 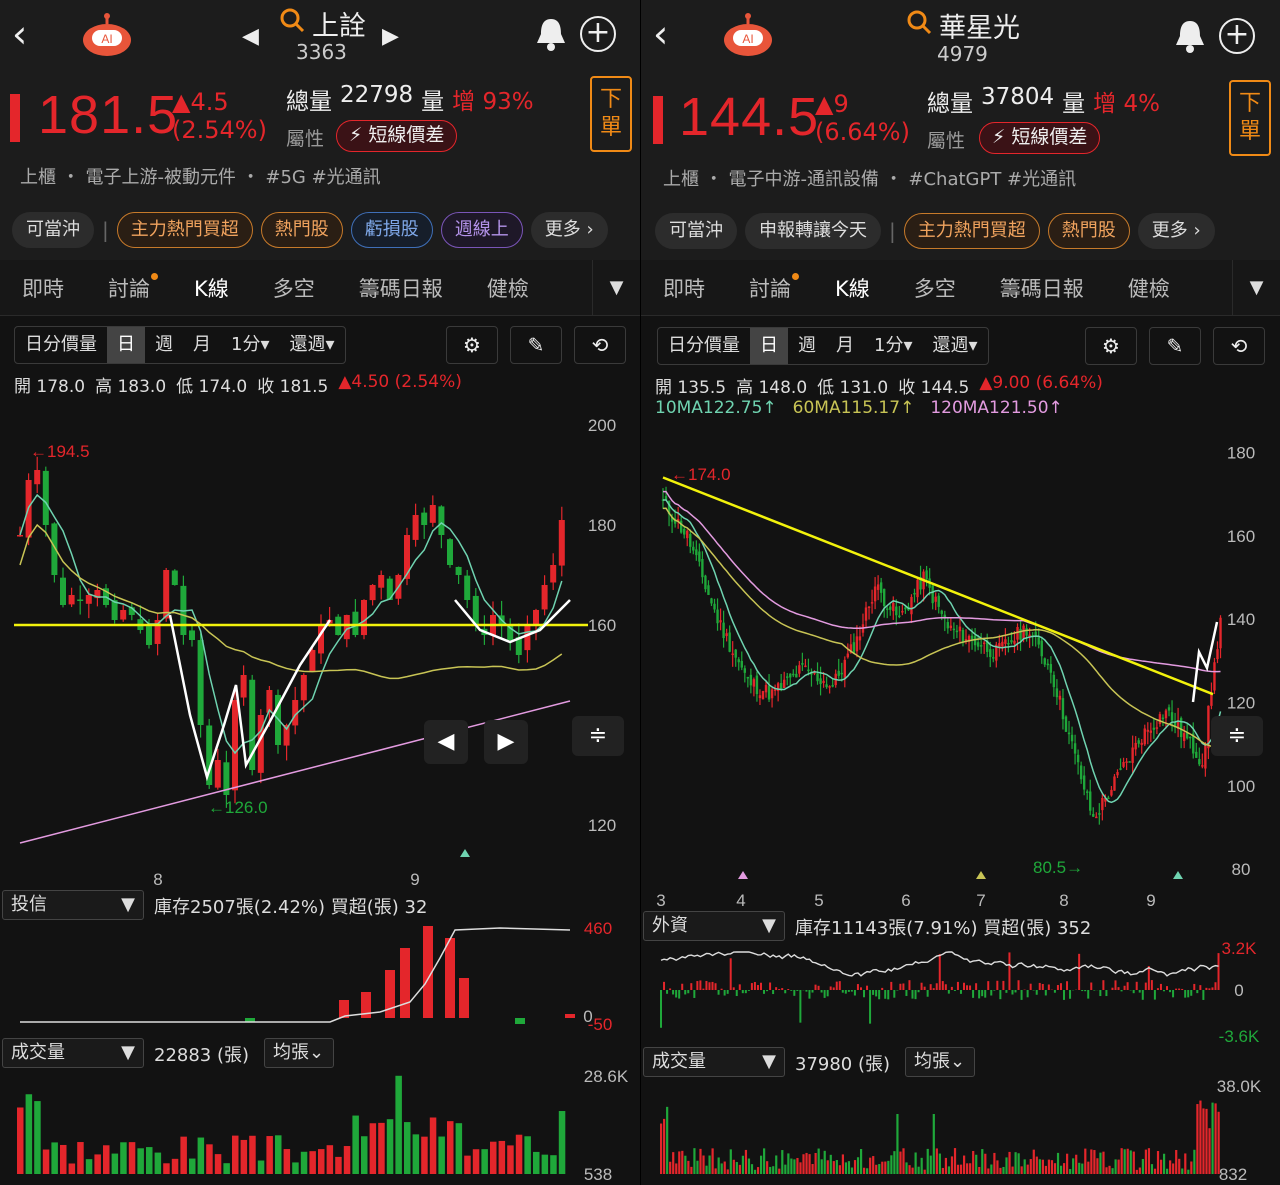 What do you see at coordinates (960, 992) in the screenshot?
I see `institution-chart: 3.2K 0 -3.6K` at bounding box center [960, 992].